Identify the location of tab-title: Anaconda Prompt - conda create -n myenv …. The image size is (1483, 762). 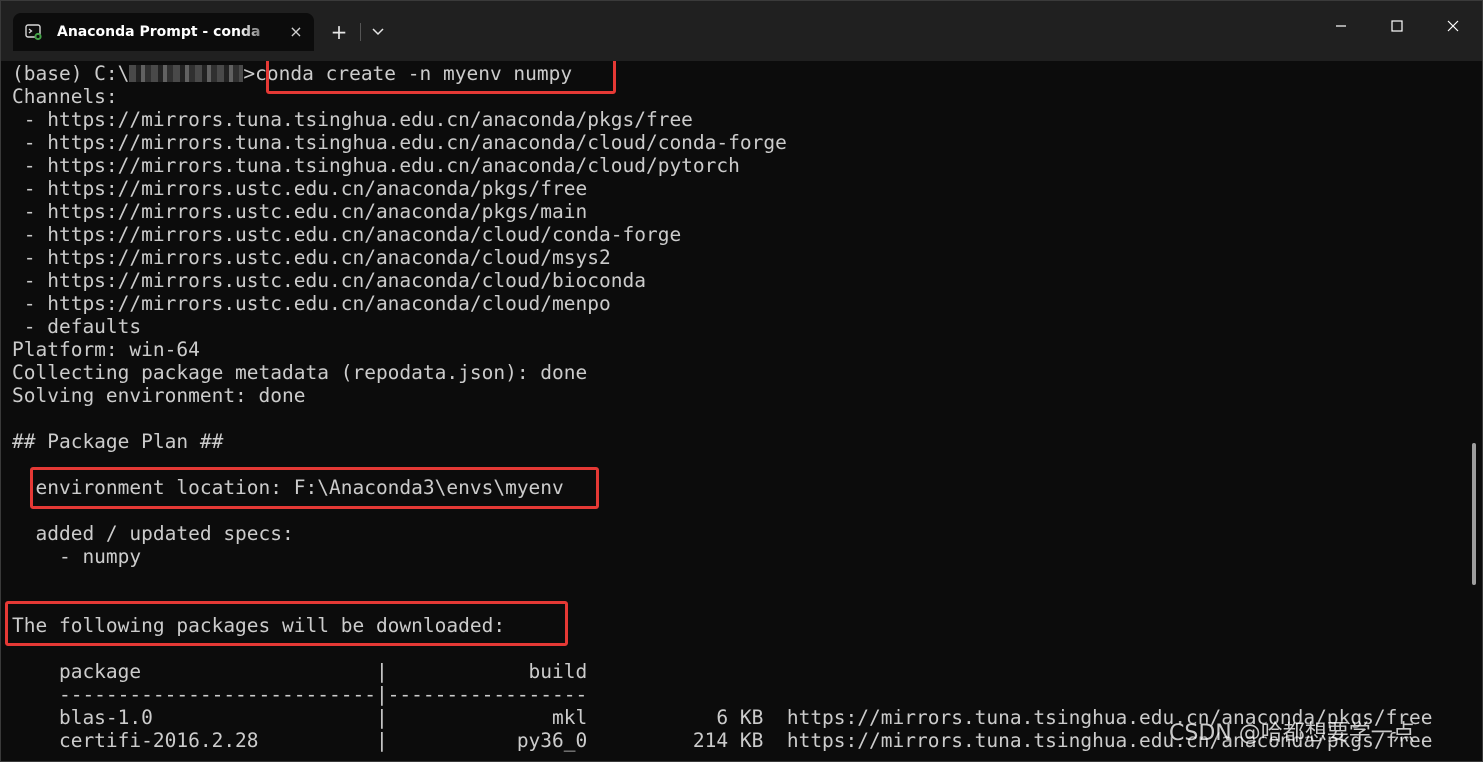
(160, 32).